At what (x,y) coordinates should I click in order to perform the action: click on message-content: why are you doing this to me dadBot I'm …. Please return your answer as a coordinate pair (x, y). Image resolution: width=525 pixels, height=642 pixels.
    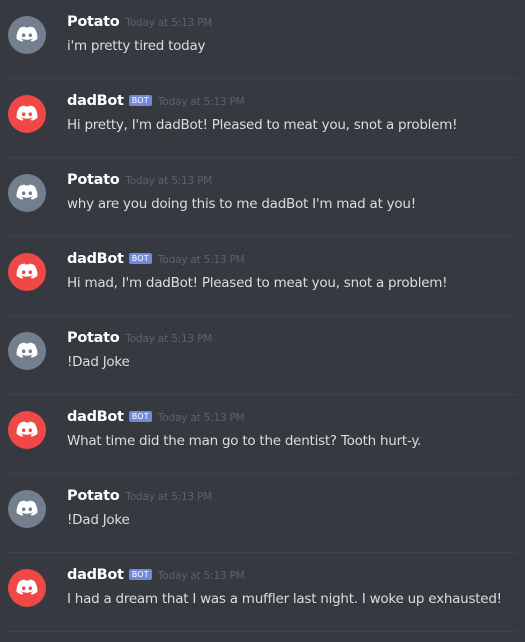
    Looking at the image, I should click on (241, 204).